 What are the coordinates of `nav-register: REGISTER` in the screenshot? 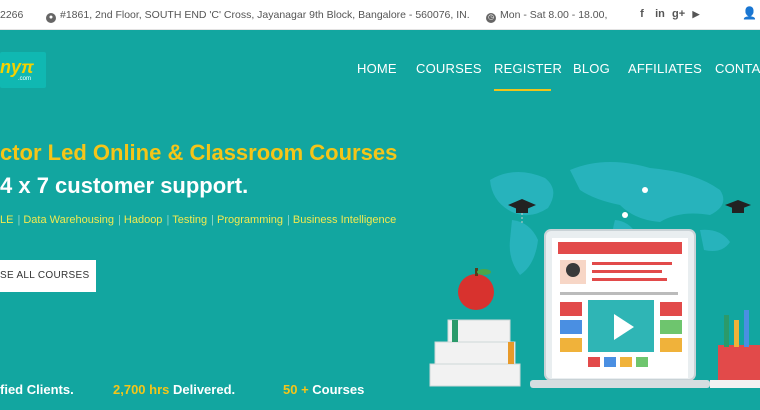 It's located at (528, 68).